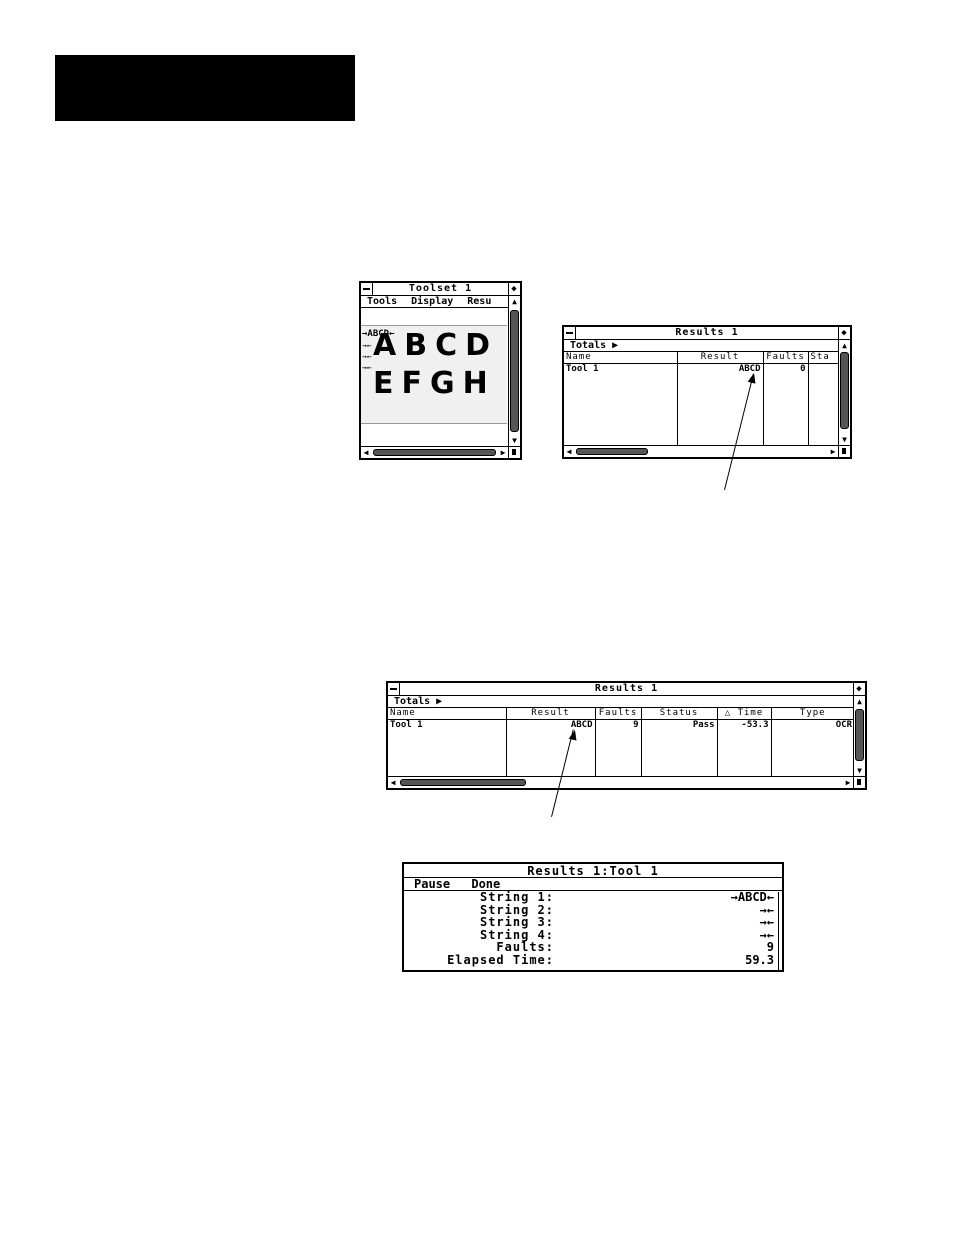  I want to click on ocr-row-2: EFGH, so click(434, 383).